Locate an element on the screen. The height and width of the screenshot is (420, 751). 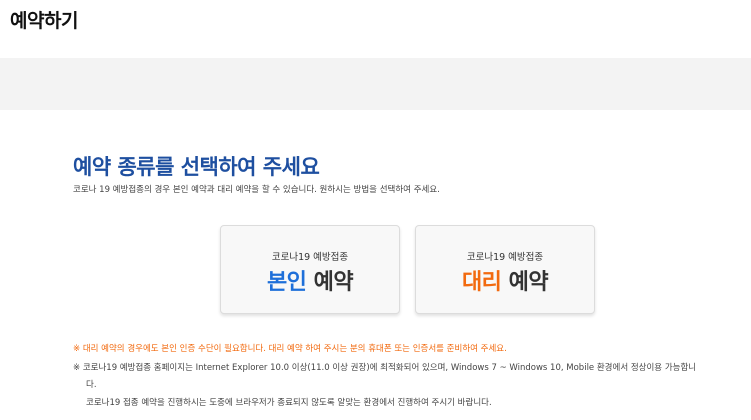
proxy-reservation-caption: 코로나19 예방접종 is located at coordinates (505, 257).